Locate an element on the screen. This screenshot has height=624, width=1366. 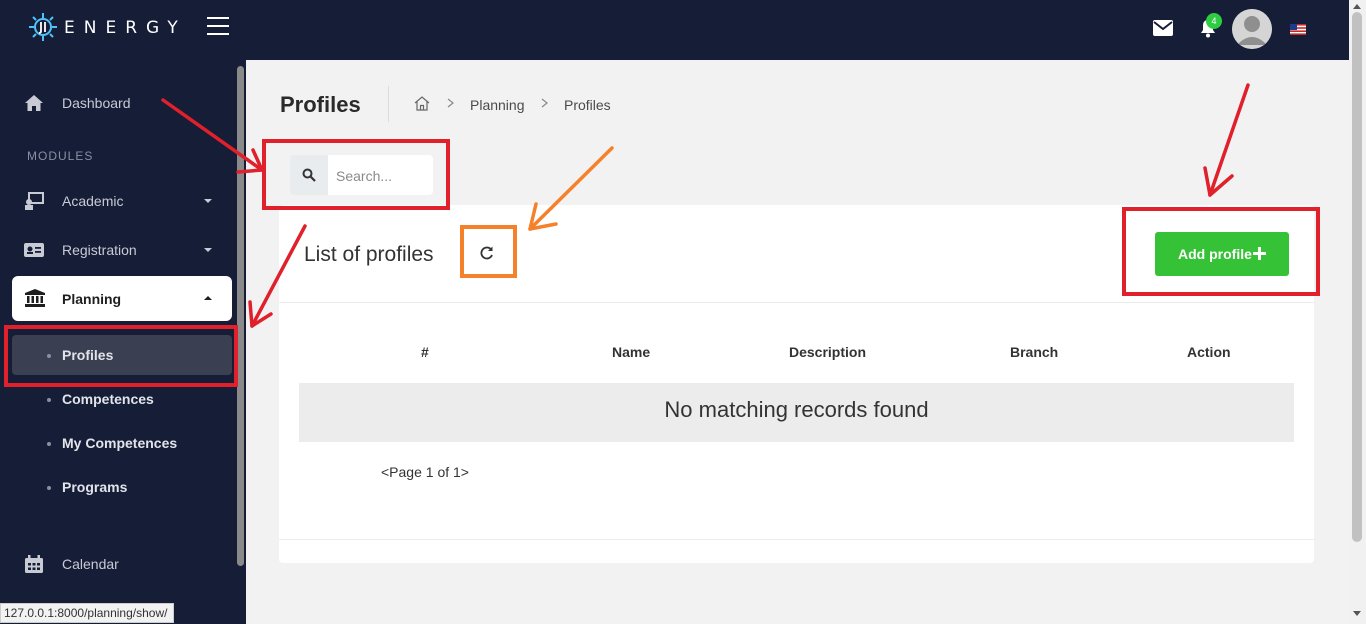
arrow-to-refresh-icon is located at coordinates (571, 188).